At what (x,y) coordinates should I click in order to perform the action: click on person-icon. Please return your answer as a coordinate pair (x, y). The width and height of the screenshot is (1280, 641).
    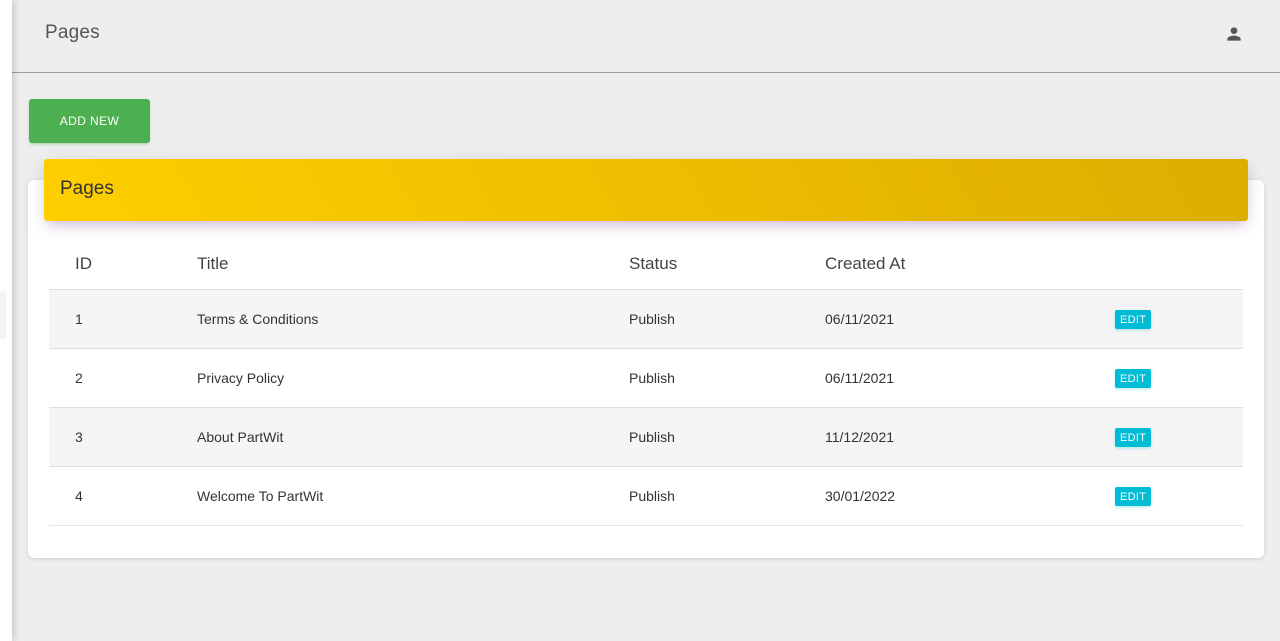
    Looking at the image, I should click on (1234, 34).